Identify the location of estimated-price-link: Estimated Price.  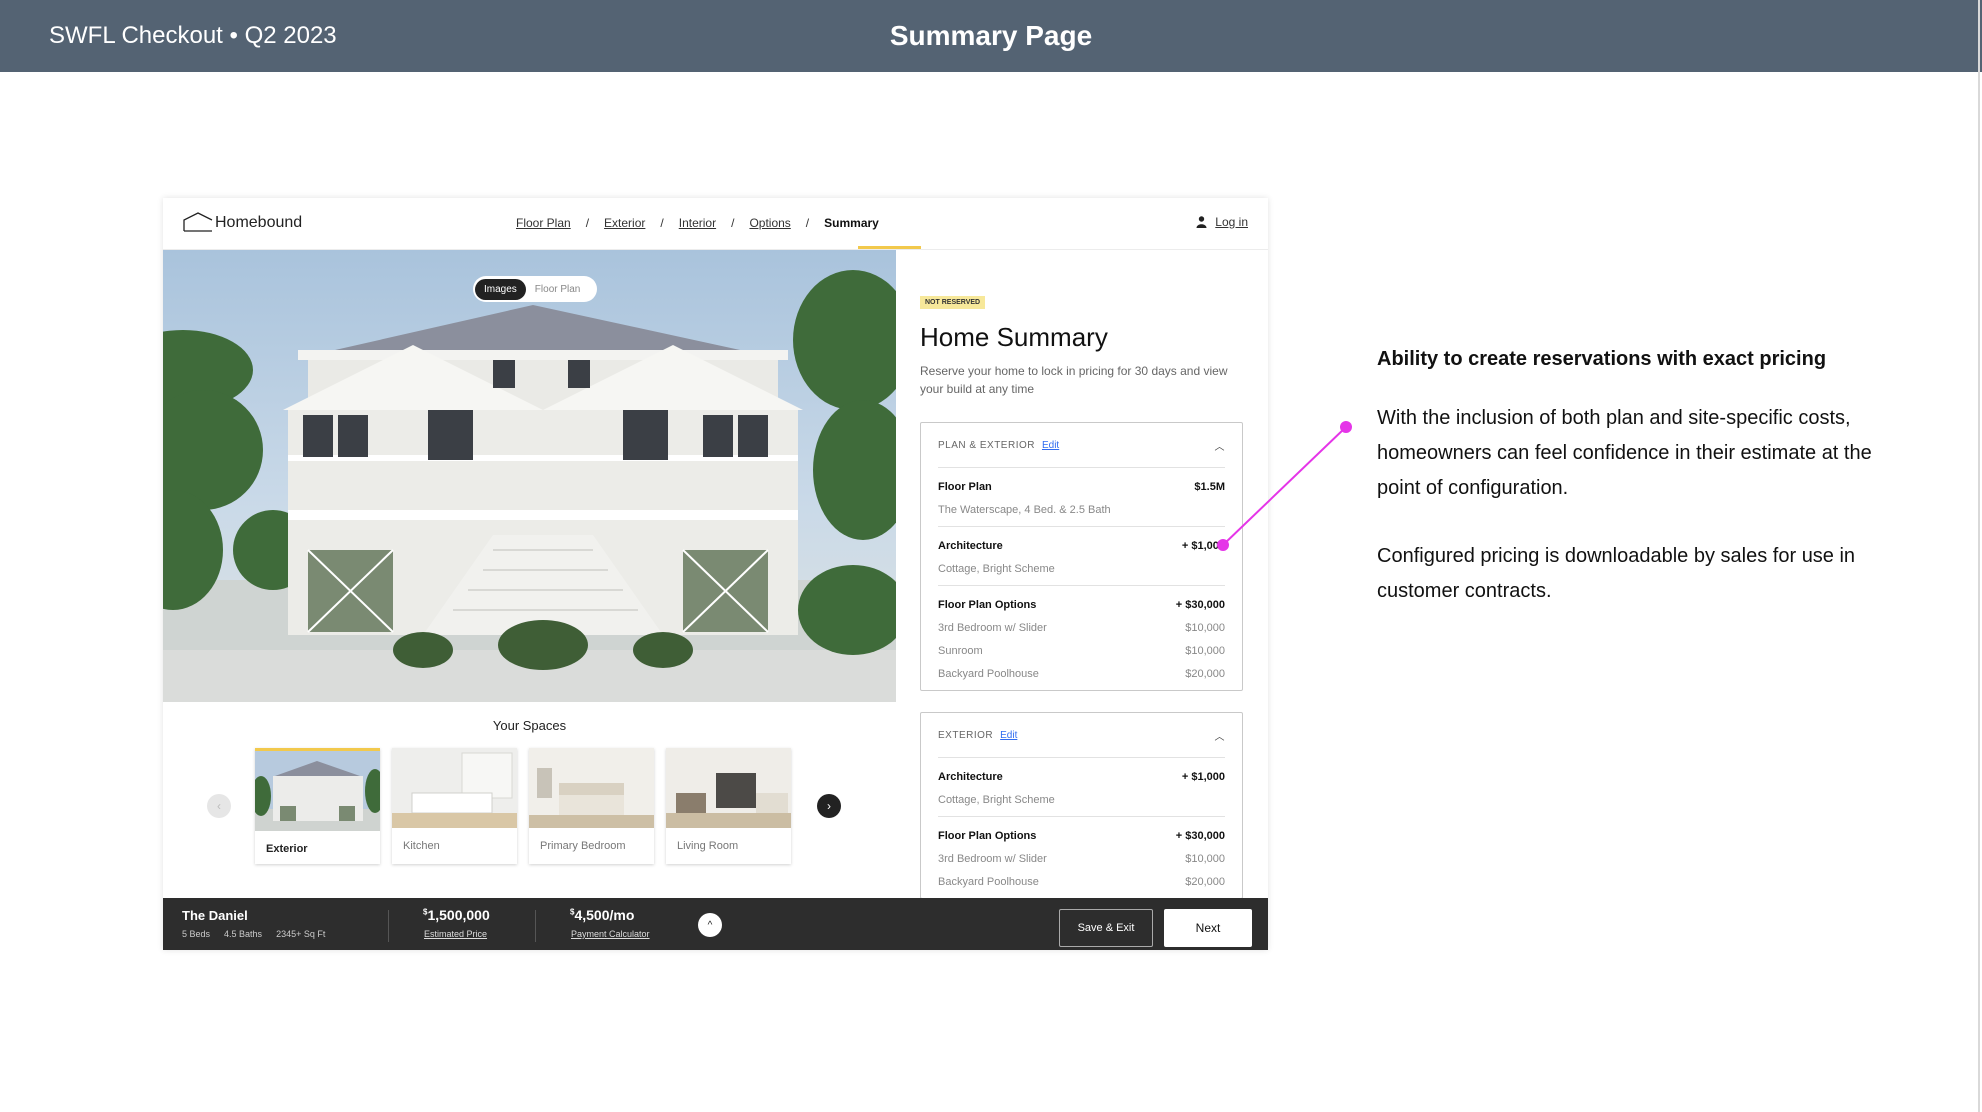
(455, 934).